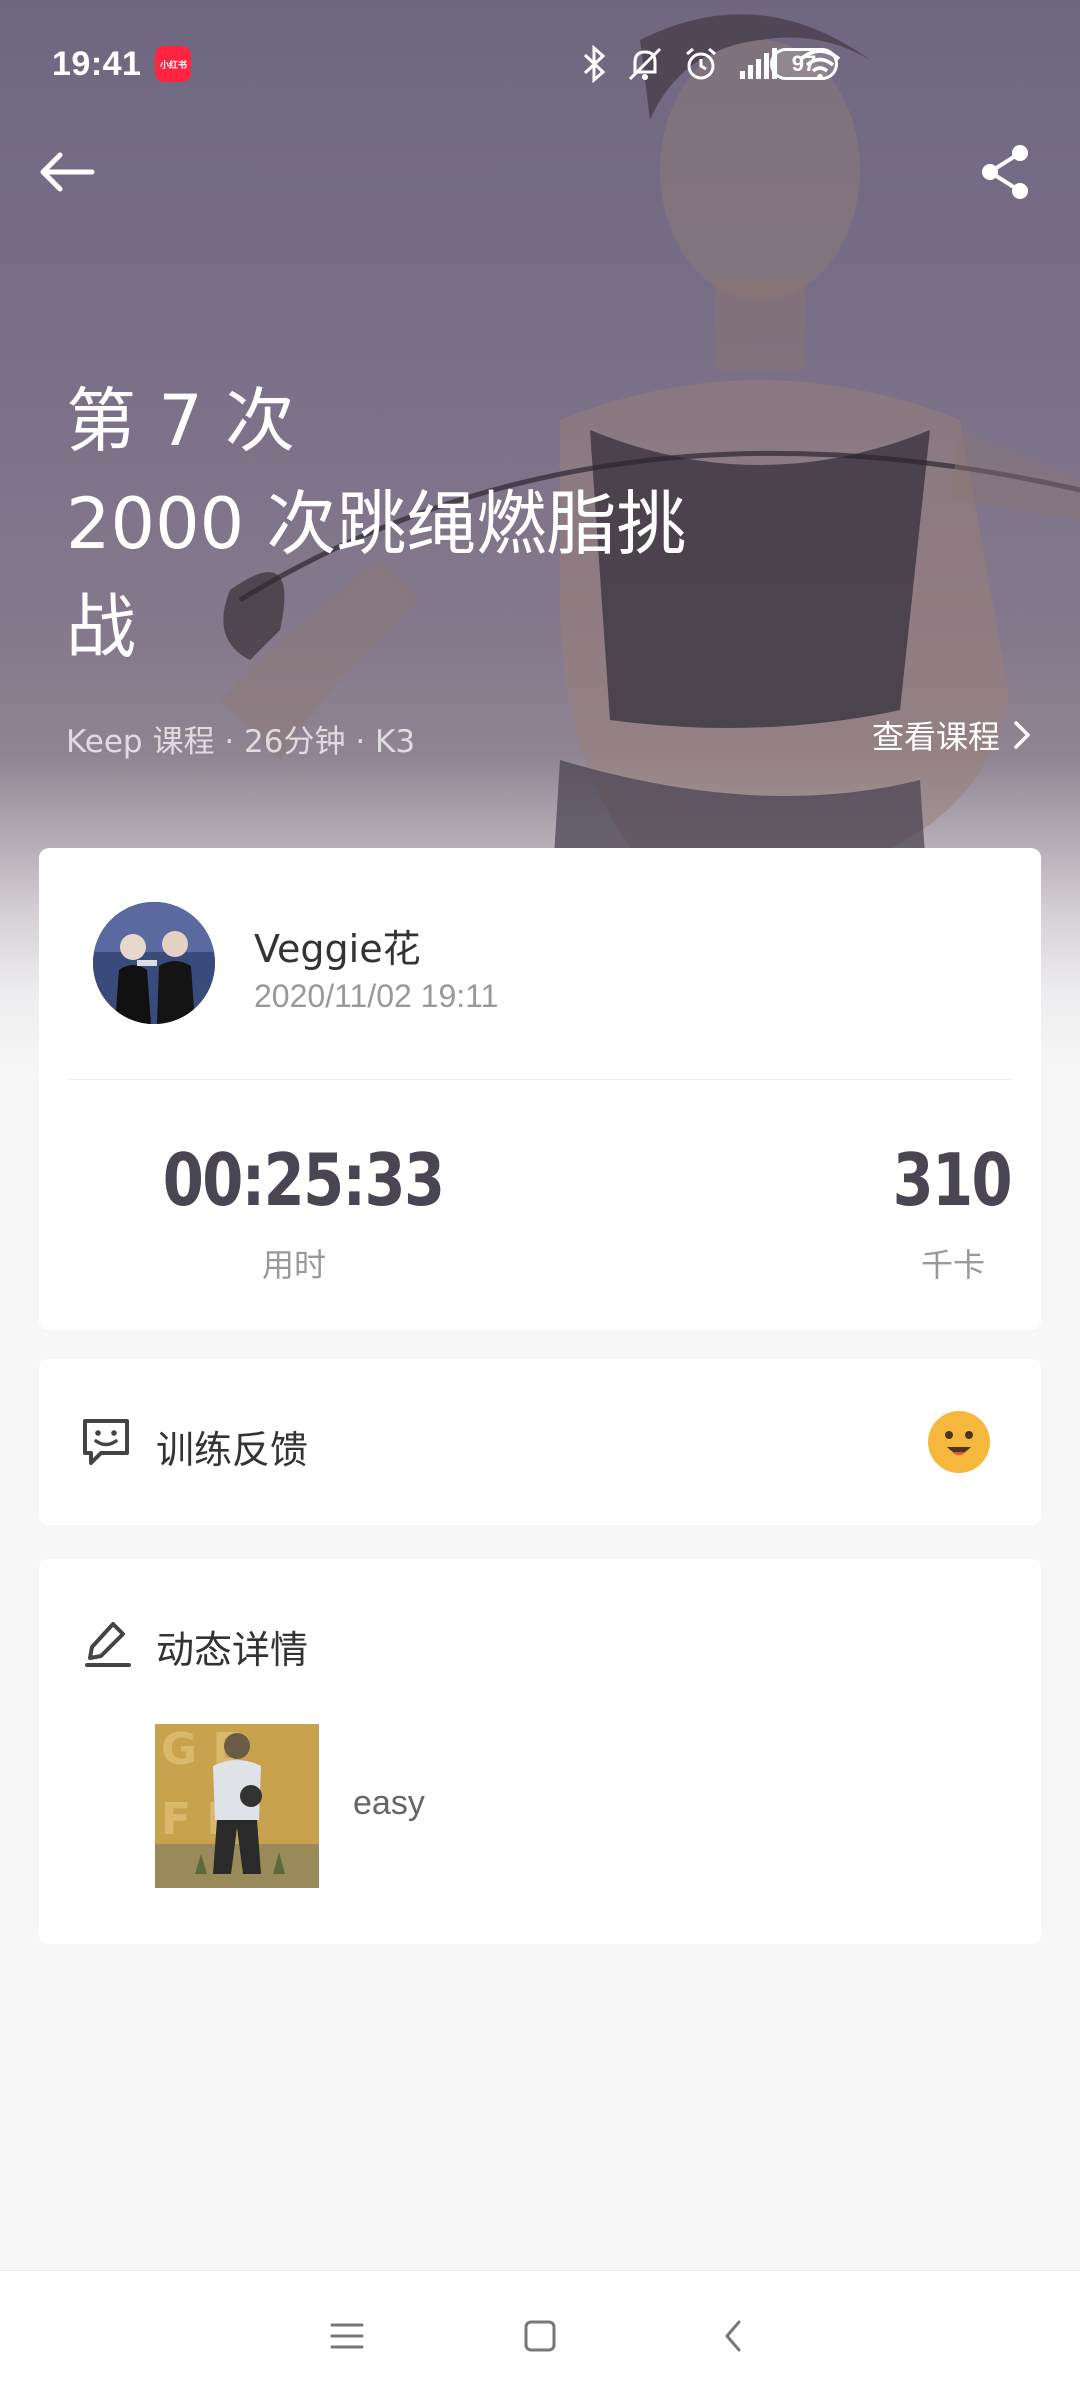 This screenshot has width=1080, height=2400. I want to click on course-title-line: 第 7 次, so click(181, 421).